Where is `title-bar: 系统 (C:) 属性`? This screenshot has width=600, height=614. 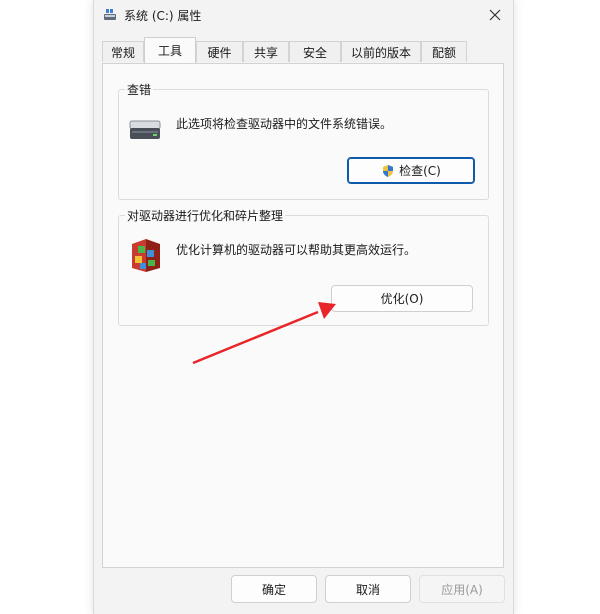 title-bar: 系统 (C:) 属性 is located at coordinates (303, 15).